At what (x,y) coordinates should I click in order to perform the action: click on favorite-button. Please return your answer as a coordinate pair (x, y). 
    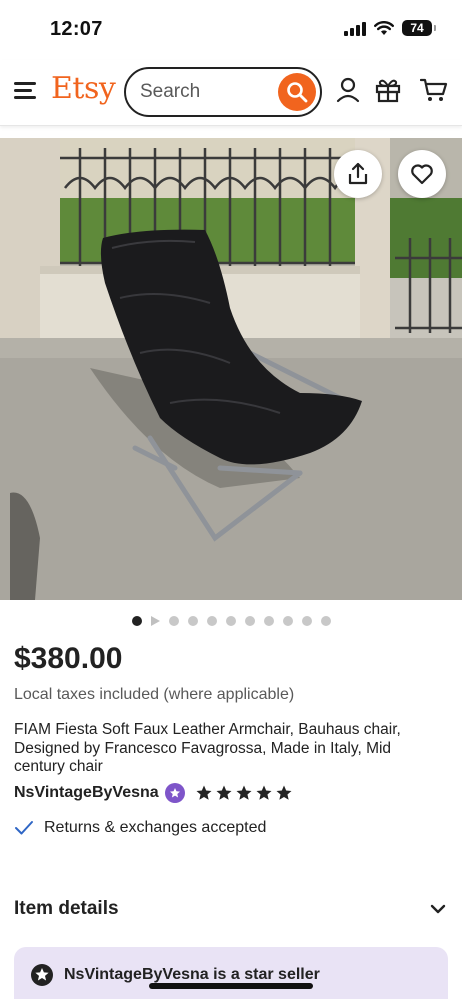
    Looking at the image, I should click on (422, 174).